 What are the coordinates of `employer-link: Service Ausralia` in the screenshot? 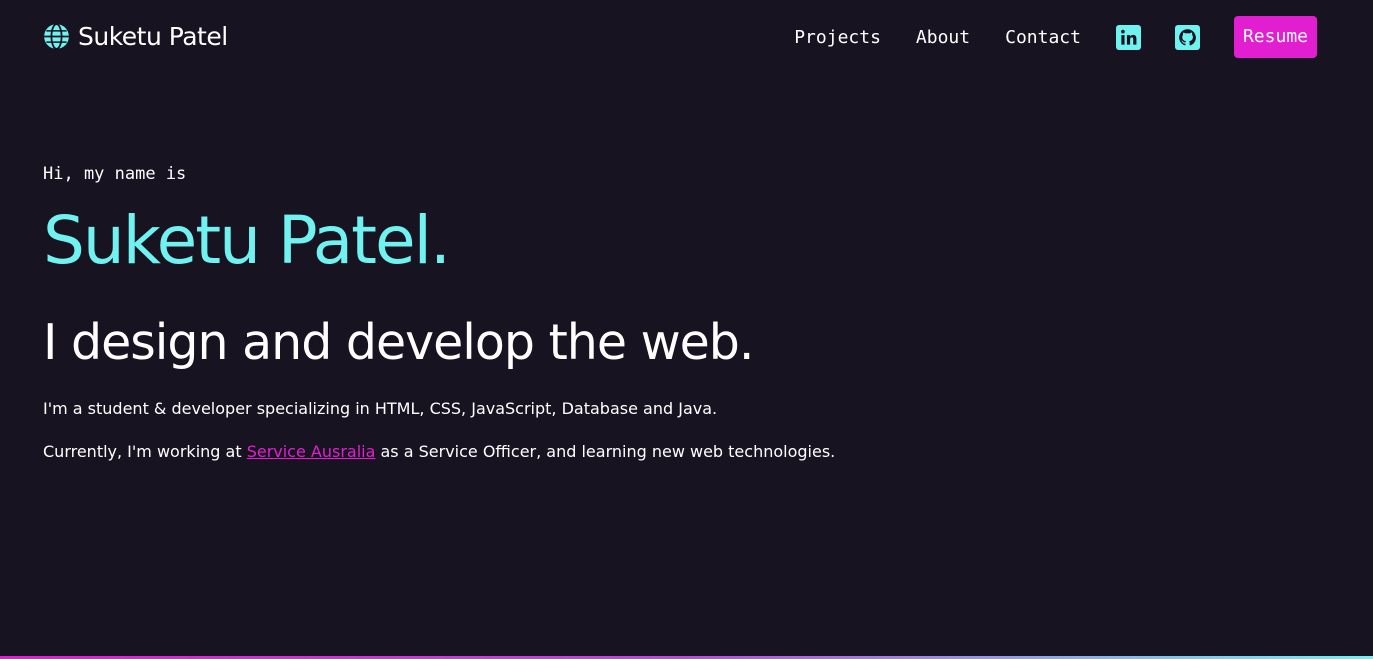 It's located at (311, 451).